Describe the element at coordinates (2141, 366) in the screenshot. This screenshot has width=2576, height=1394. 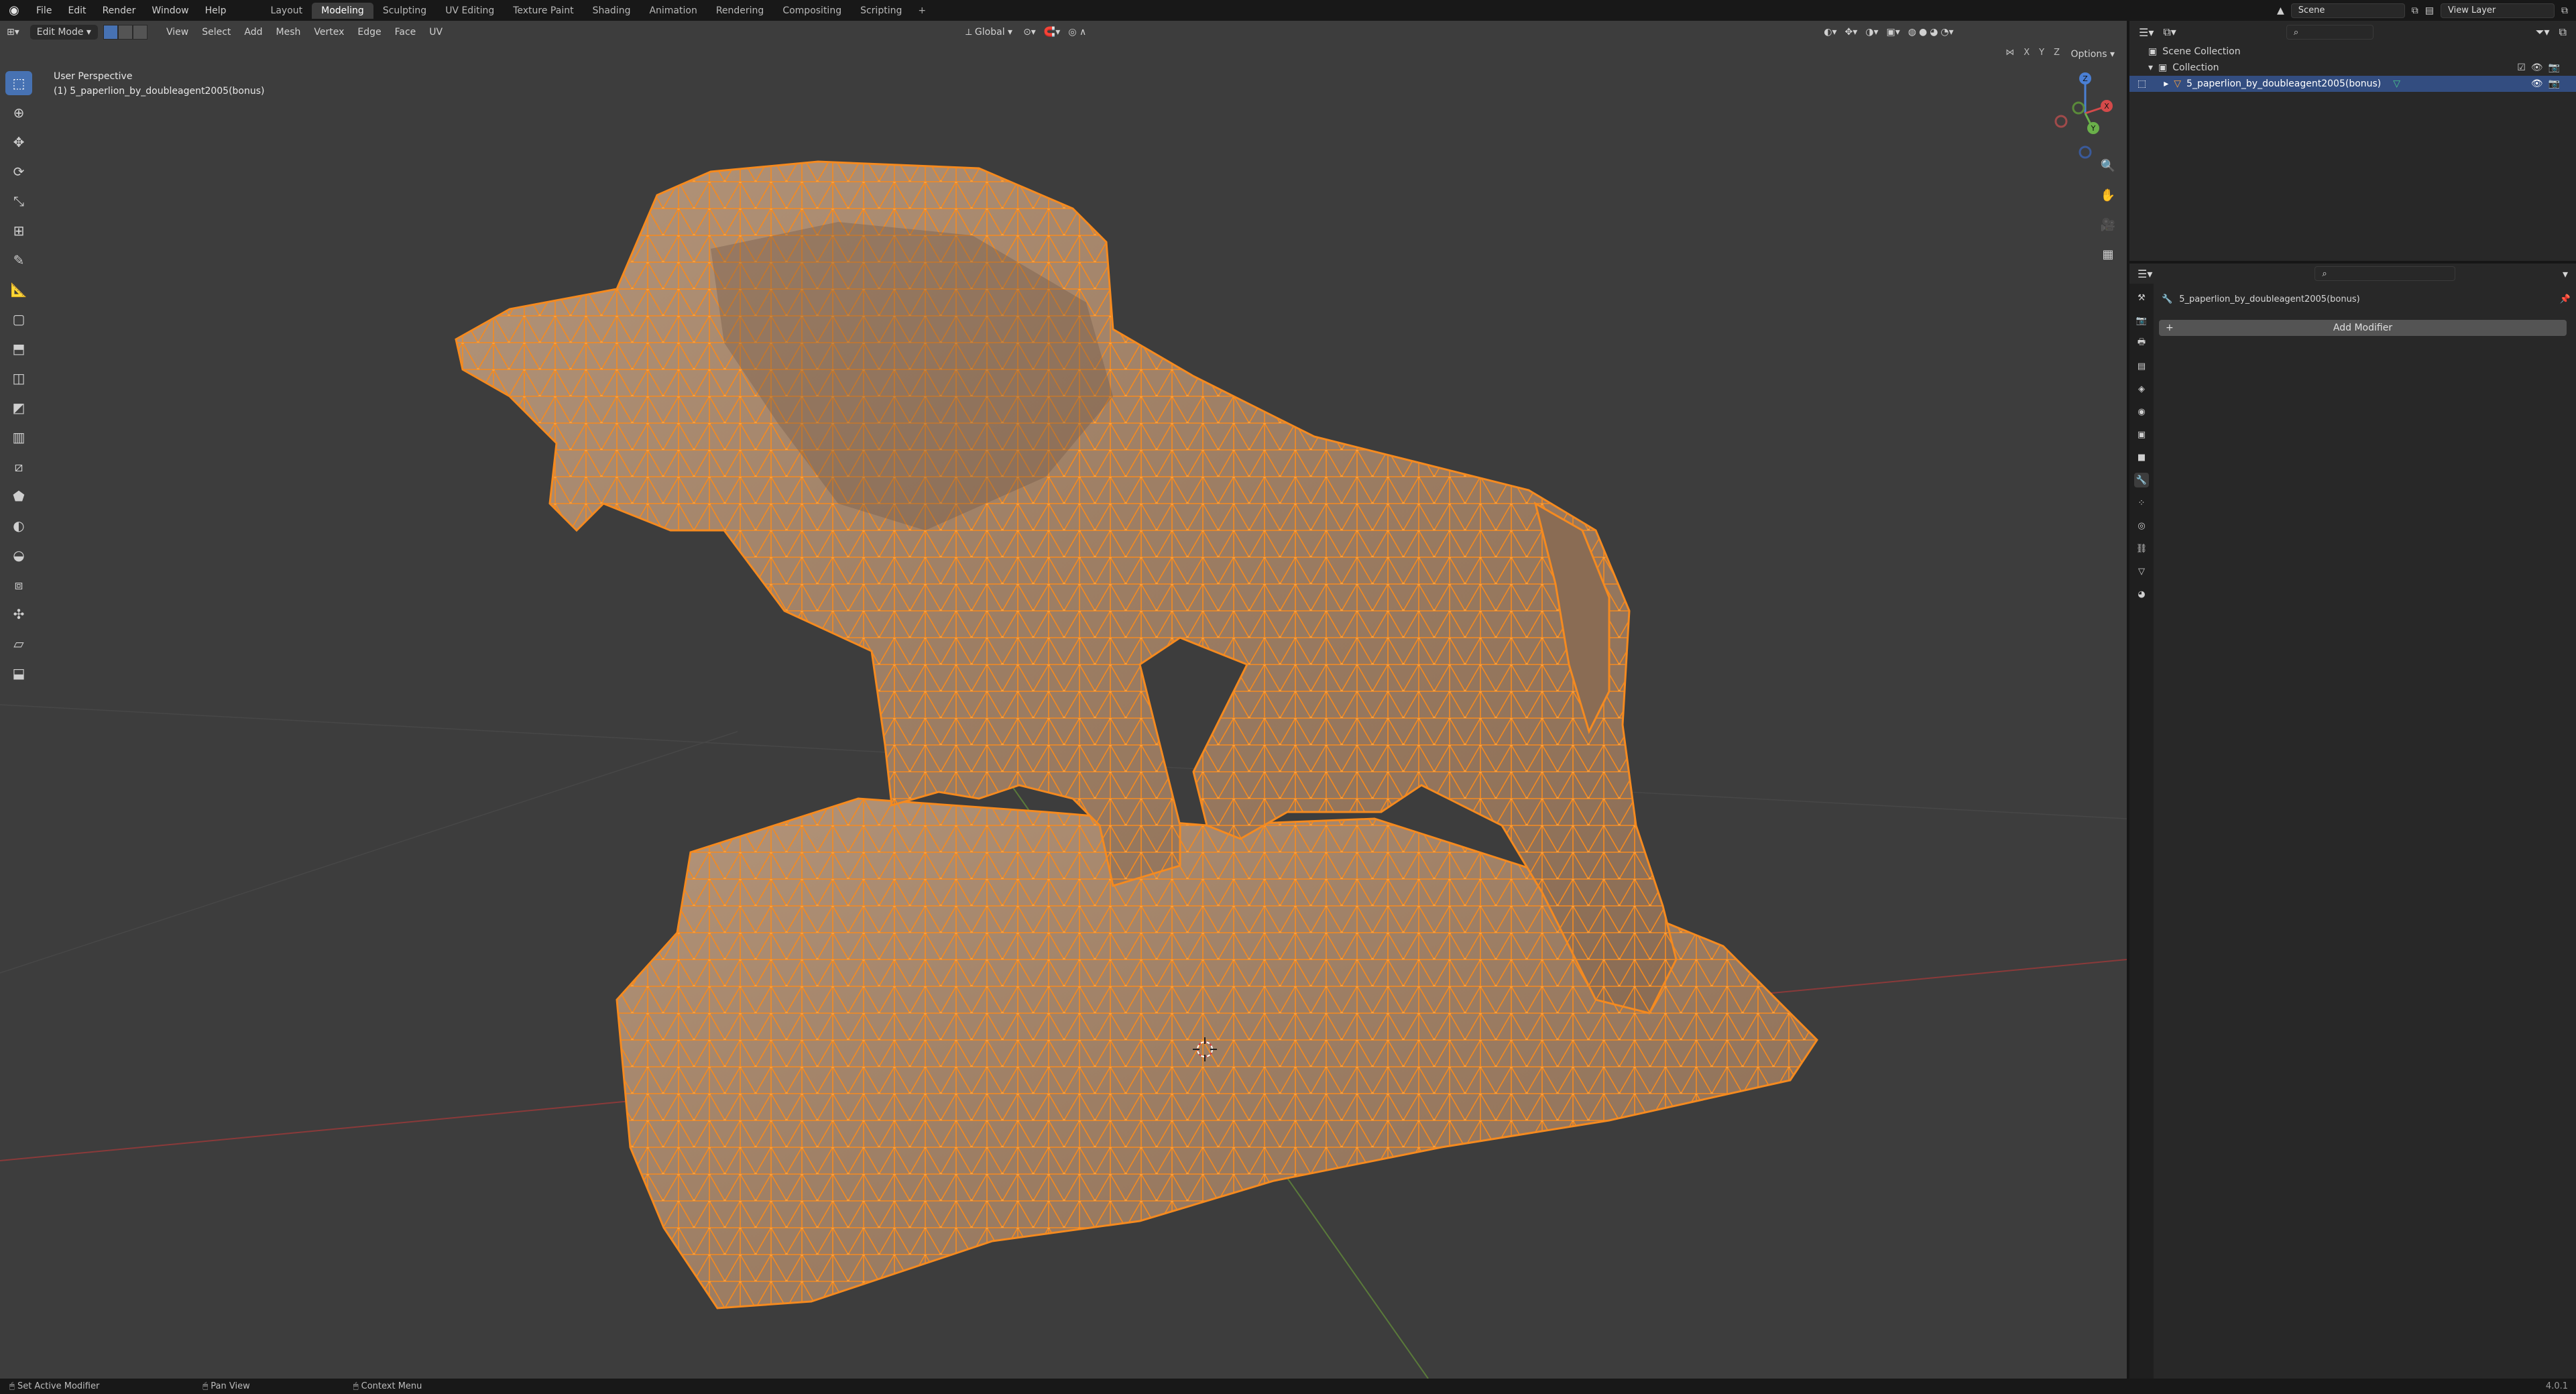
I see `view-layer-props-icon: ▤` at that location.